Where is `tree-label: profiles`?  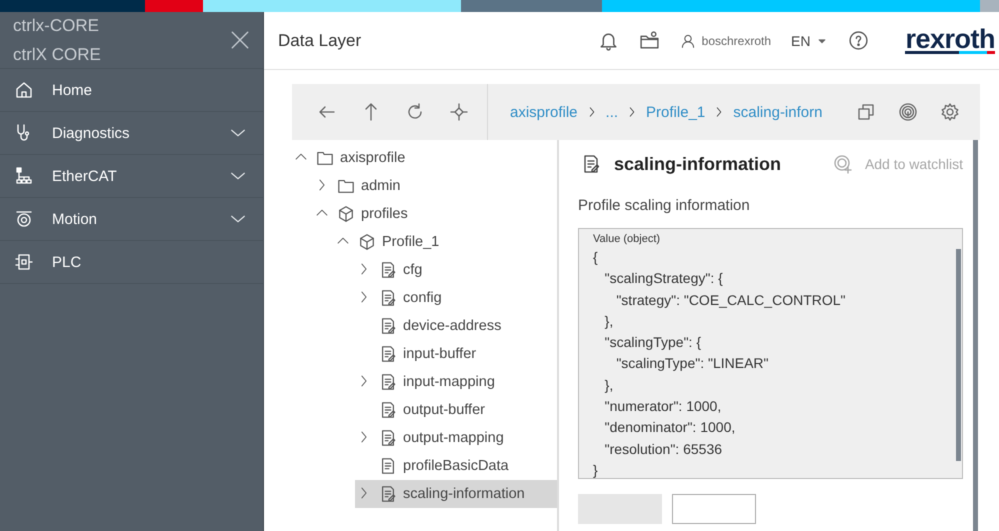
tree-label: profiles is located at coordinates (384, 214).